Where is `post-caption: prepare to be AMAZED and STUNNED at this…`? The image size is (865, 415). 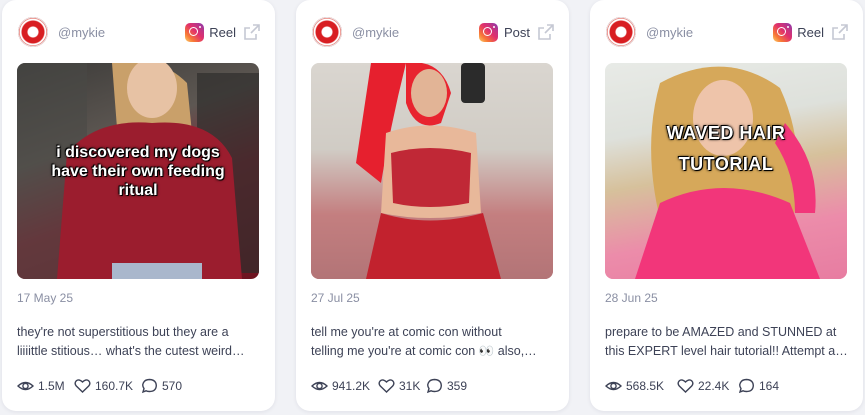
post-caption: prepare to be AMAZED and STUNNED at this… is located at coordinates (727, 342).